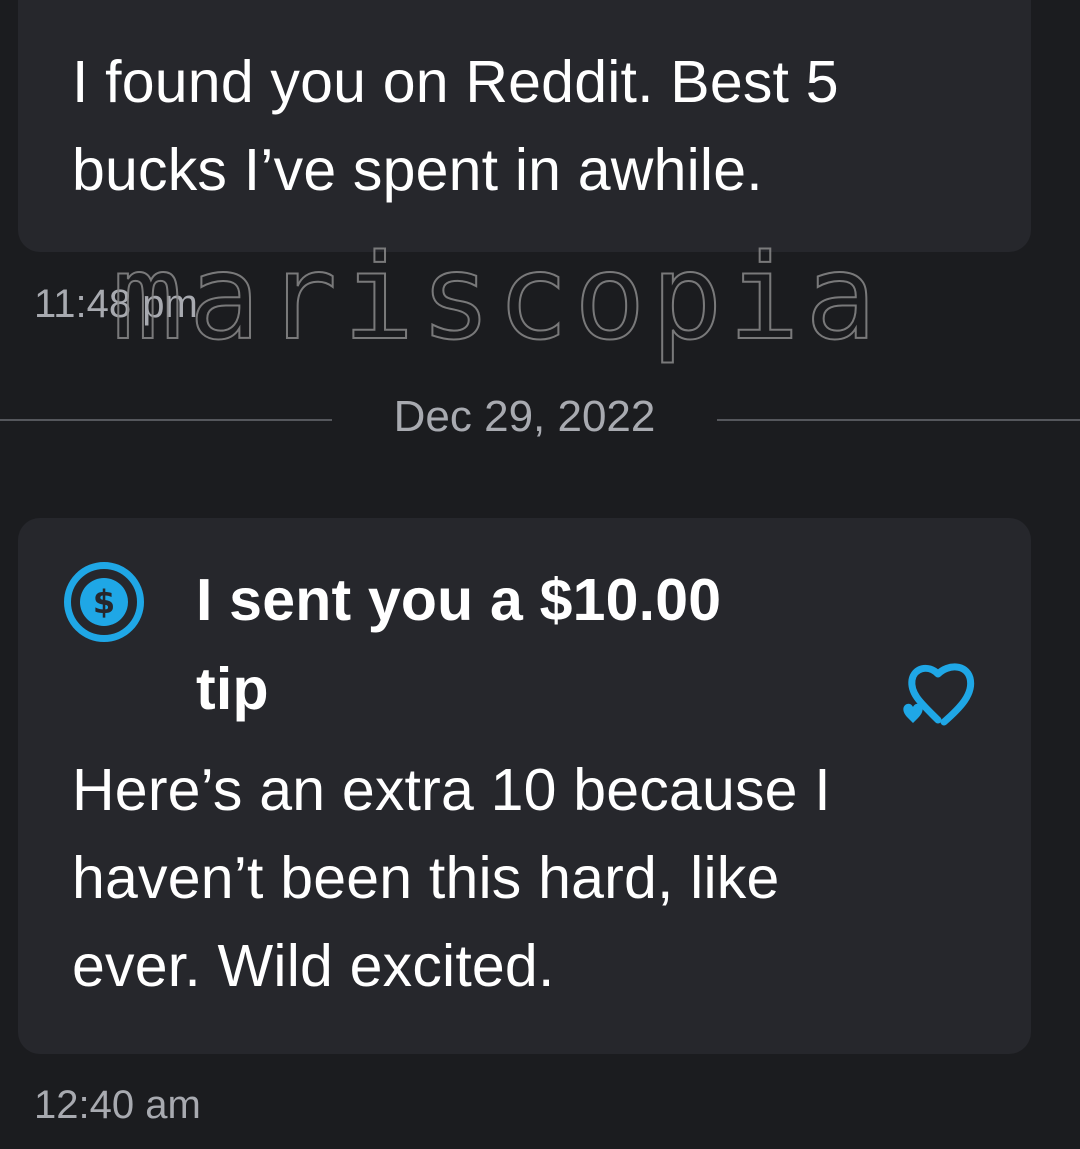 The width and height of the screenshot is (1080, 1149). Describe the element at coordinates (166, 420) in the screenshot. I see `divider-line-left` at that location.